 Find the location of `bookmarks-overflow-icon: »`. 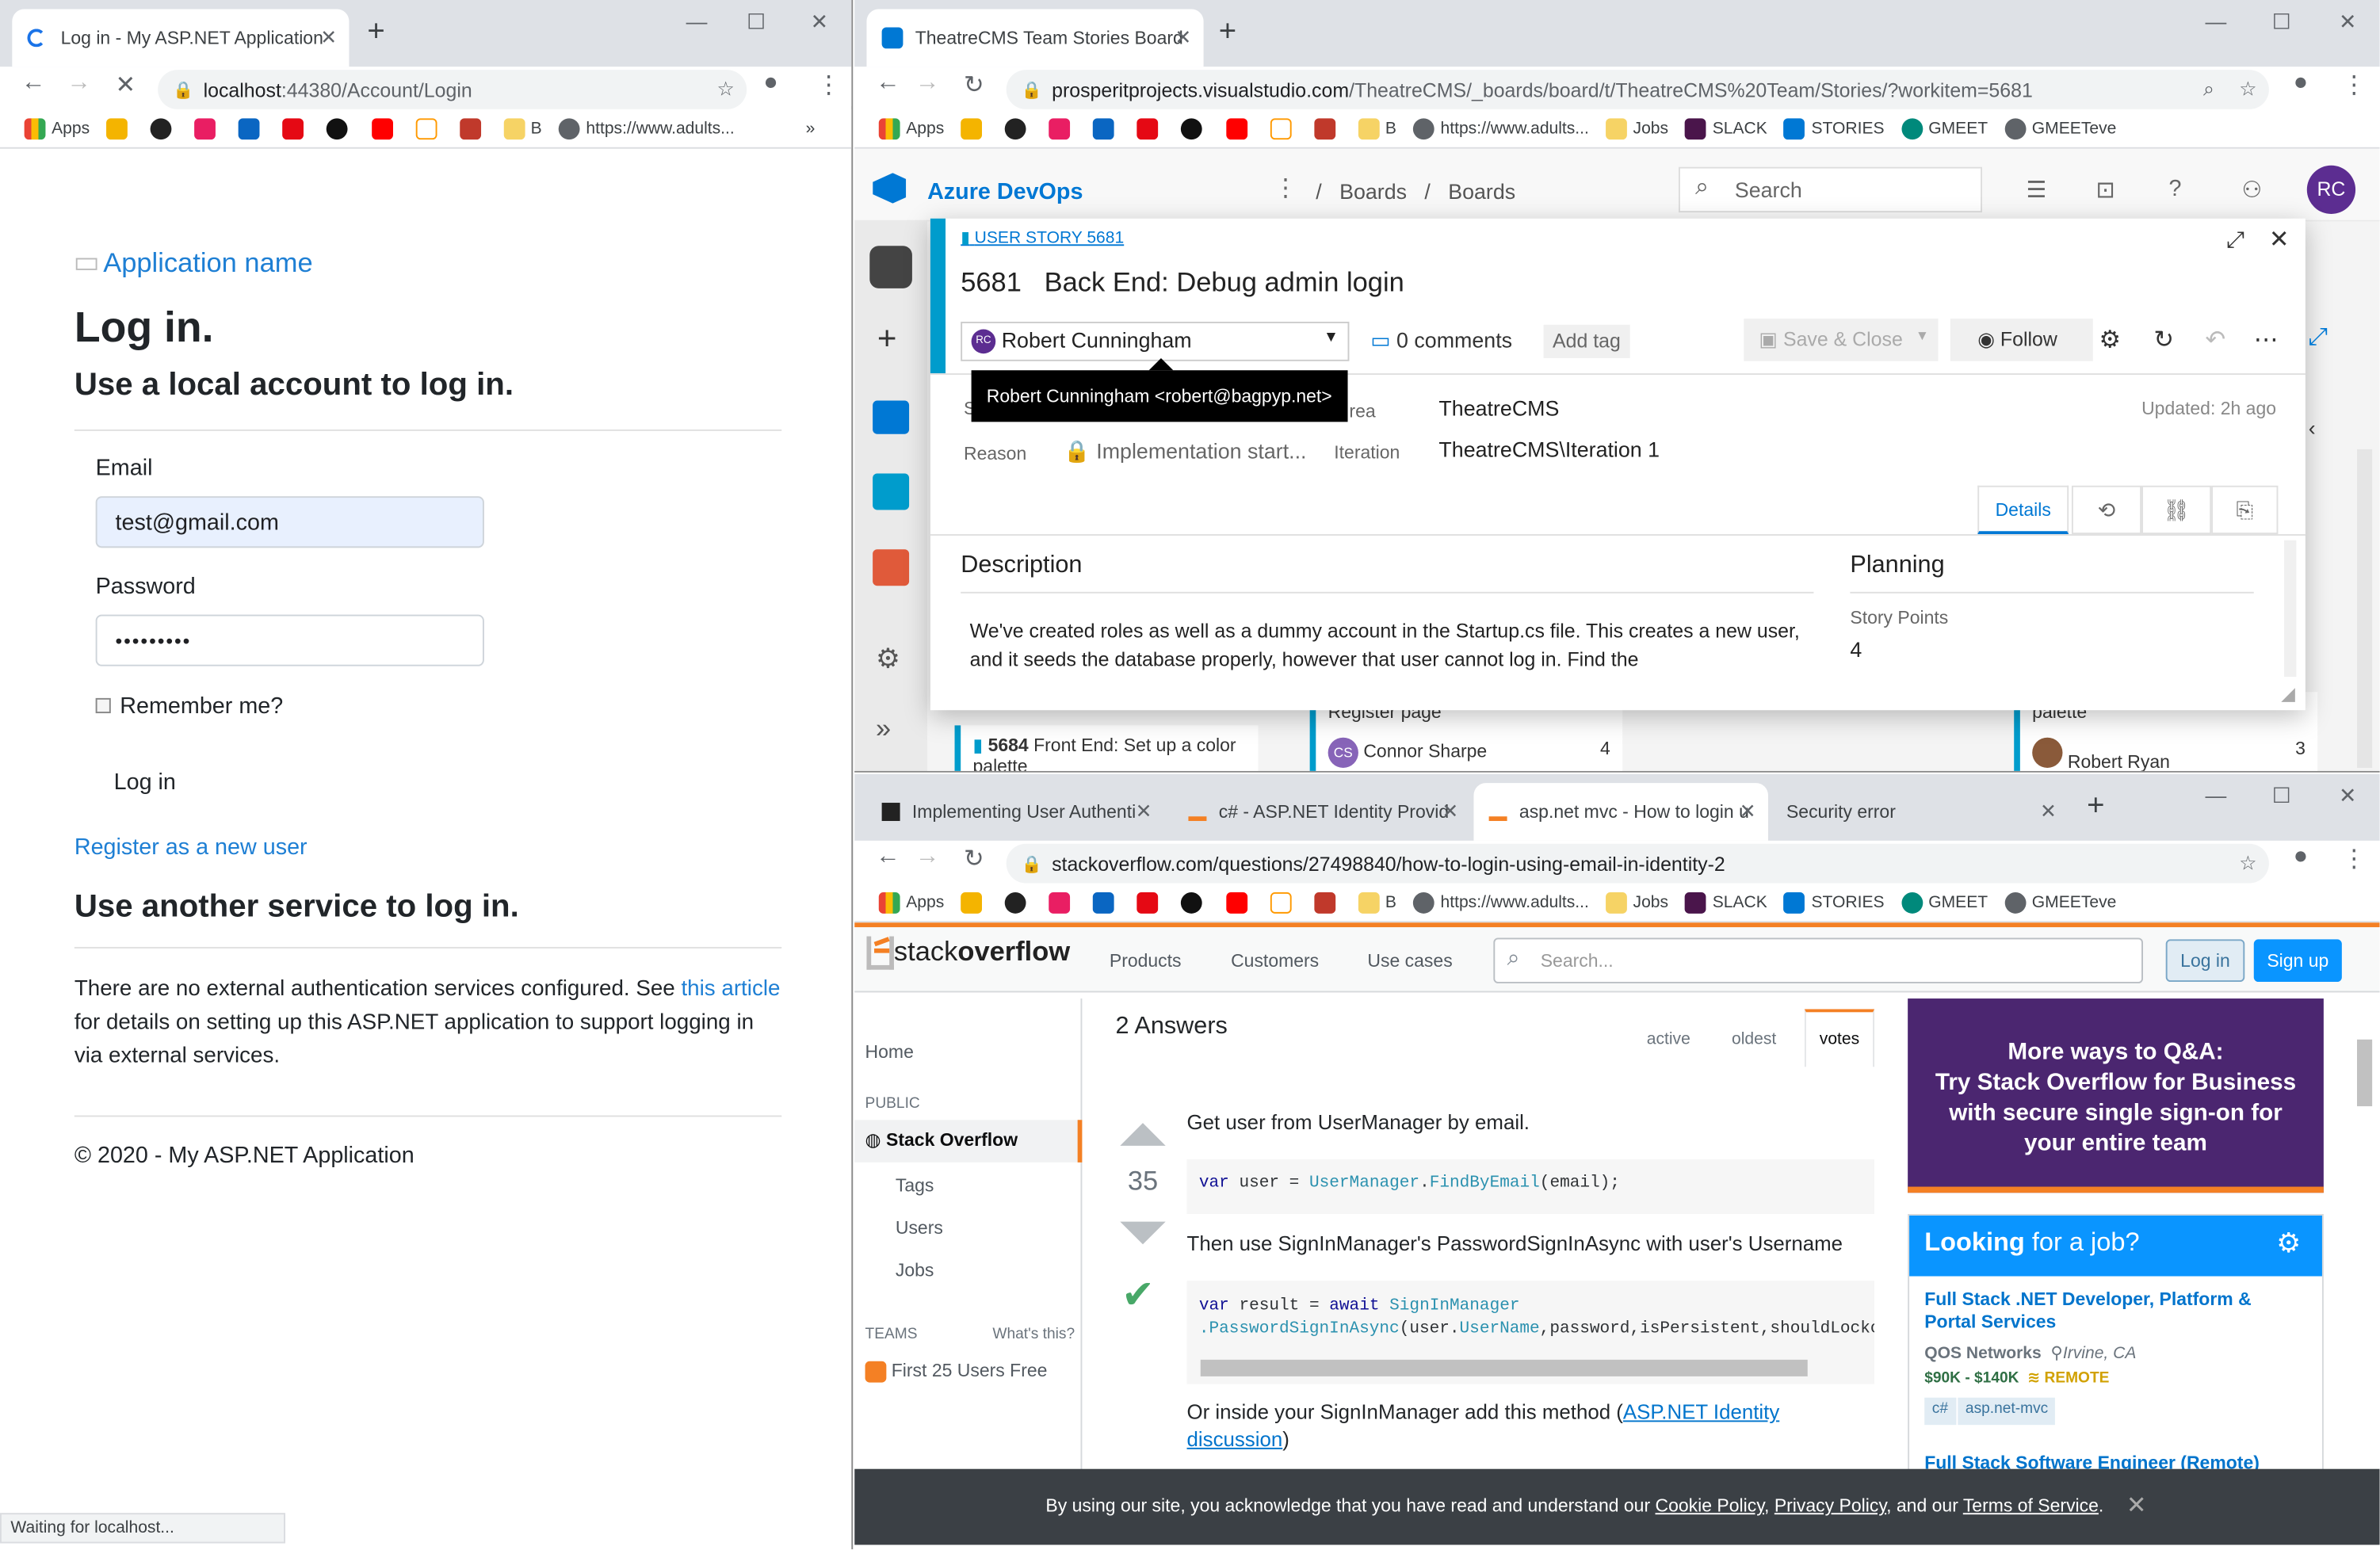

bookmarks-overflow-icon: » is located at coordinates (811, 128).